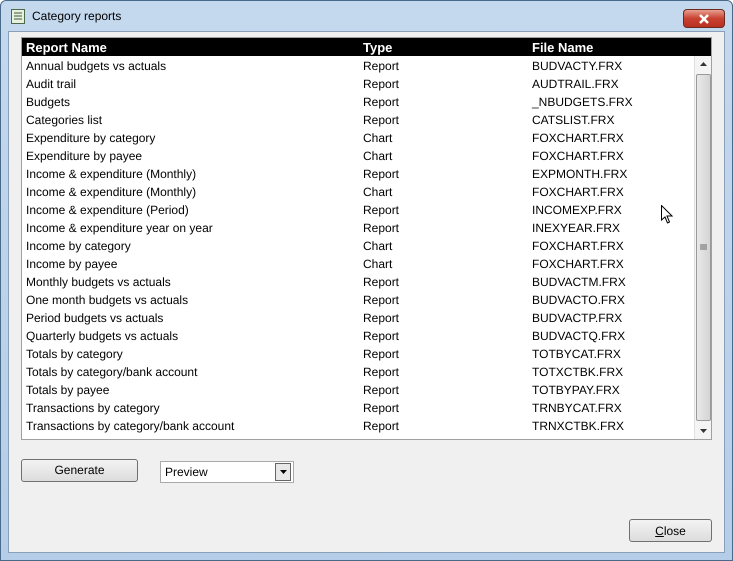 The width and height of the screenshot is (733, 561). I want to click on table-cell: One month budgets vs actuals, so click(107, 300).